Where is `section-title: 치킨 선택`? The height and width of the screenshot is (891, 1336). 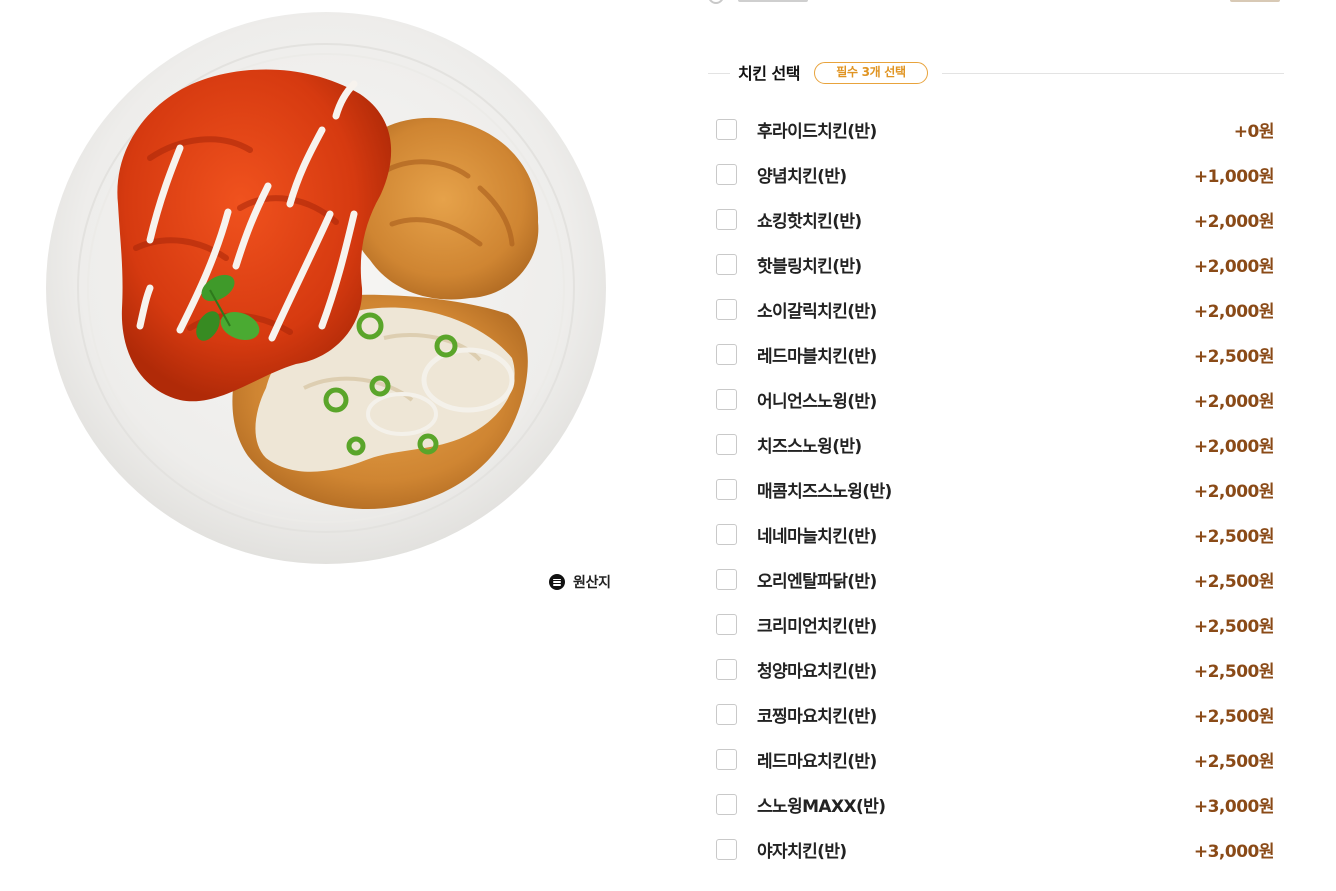 section-title: 치킨 선택 is located at coordinates (769, 73).